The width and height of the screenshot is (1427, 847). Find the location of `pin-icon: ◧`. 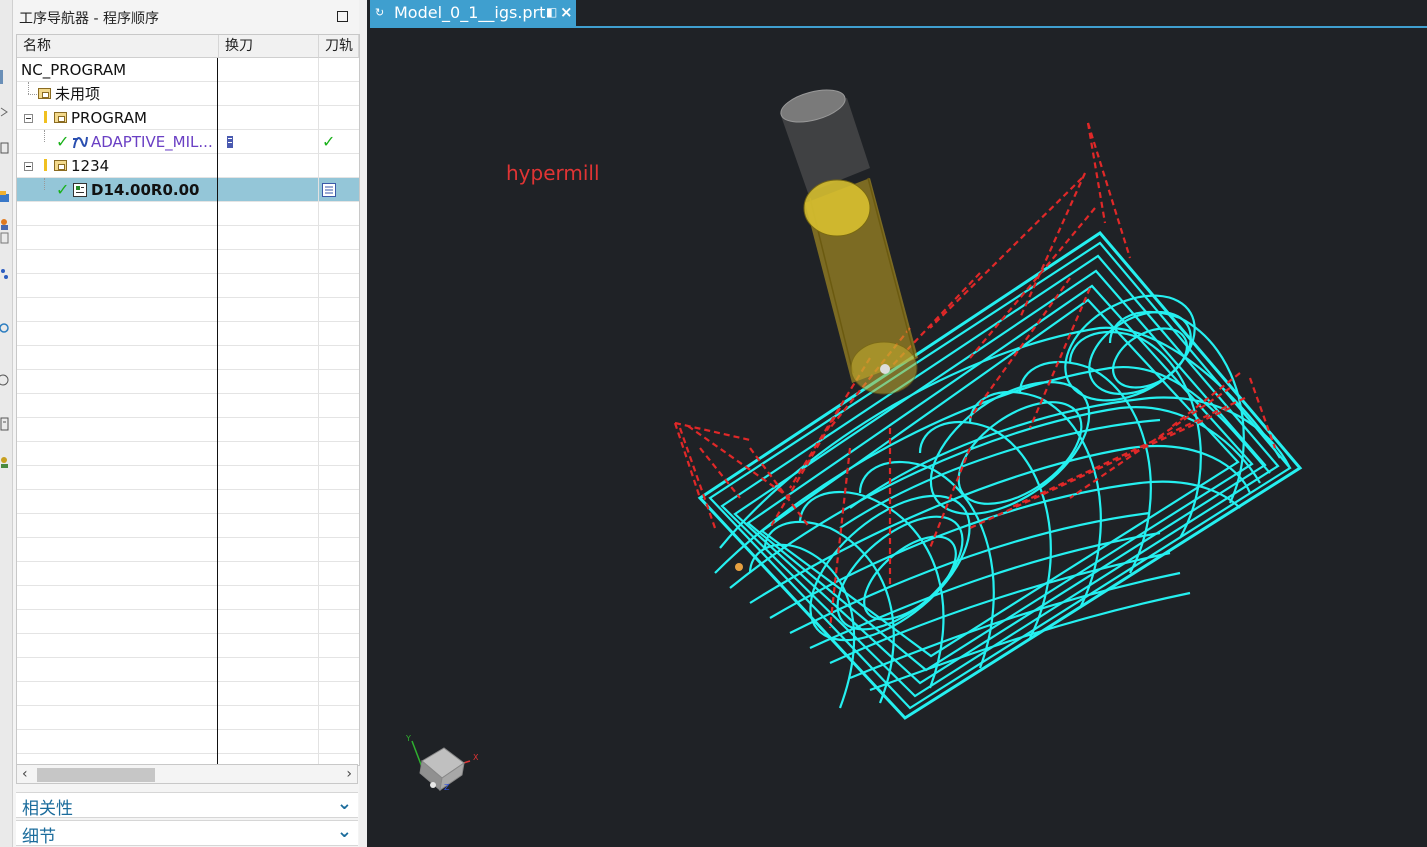

pin-icon: ◧ is located at coordinates (551, 12).